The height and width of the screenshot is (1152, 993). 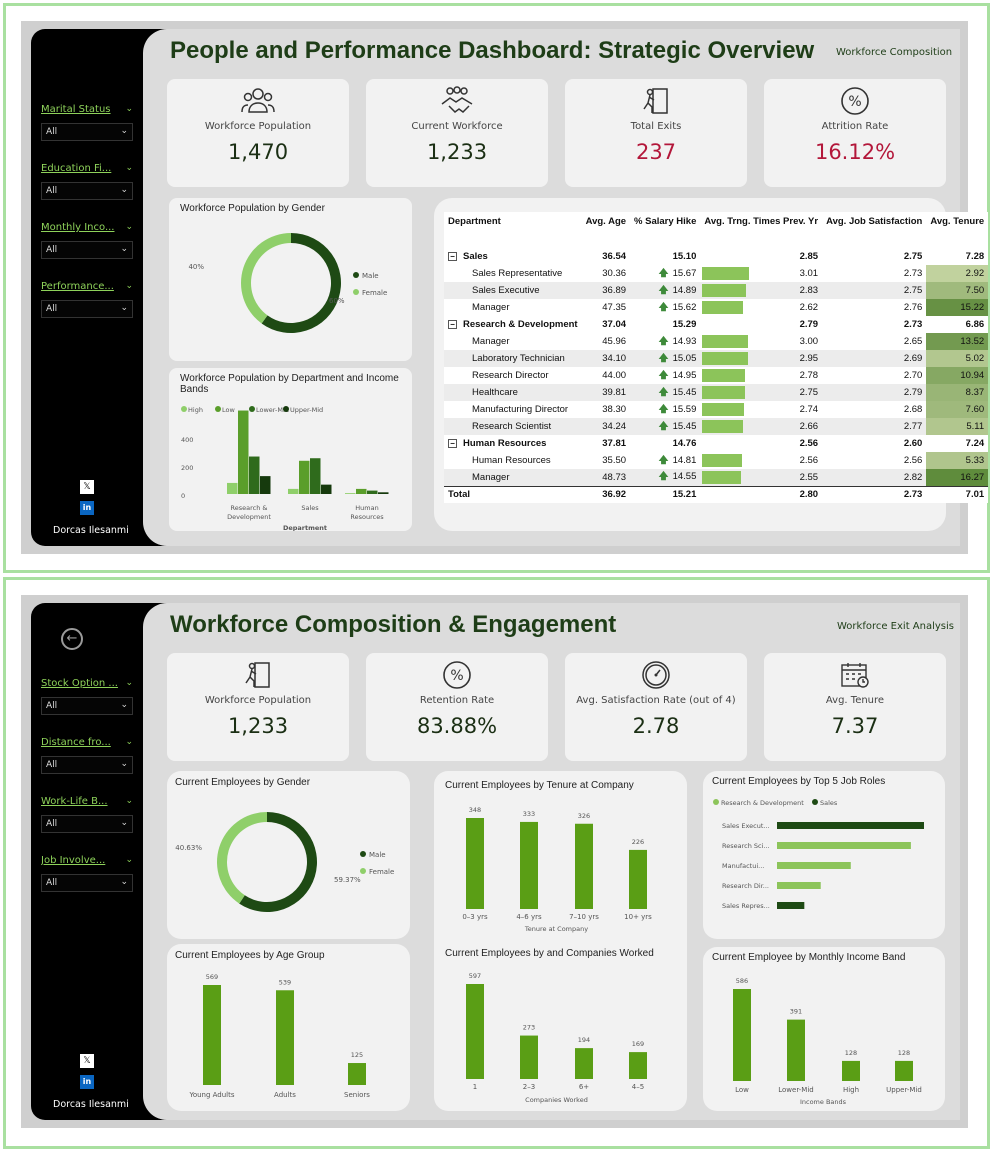 What do you see at coordinates (87, 696) in the screenshot?
I see `slicer-0: Stock Option ... ⌄ All ⌄` at bounding box center [87, 696].